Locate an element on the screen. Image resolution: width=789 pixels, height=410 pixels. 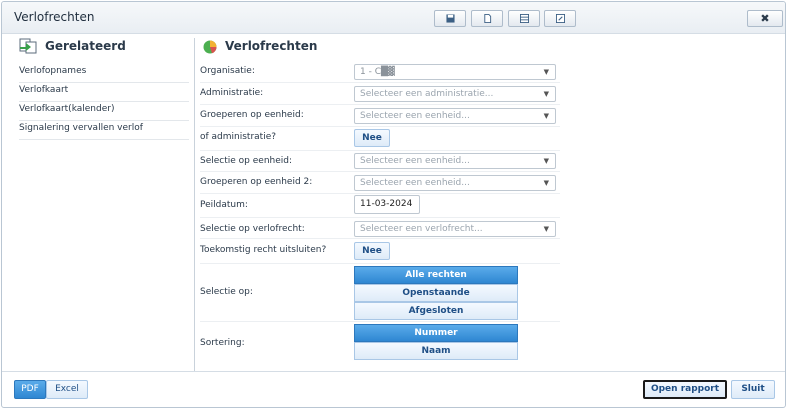
toekomstig-label: Toekomstig recht uitsluiten? is located at coordinates (263, 250).